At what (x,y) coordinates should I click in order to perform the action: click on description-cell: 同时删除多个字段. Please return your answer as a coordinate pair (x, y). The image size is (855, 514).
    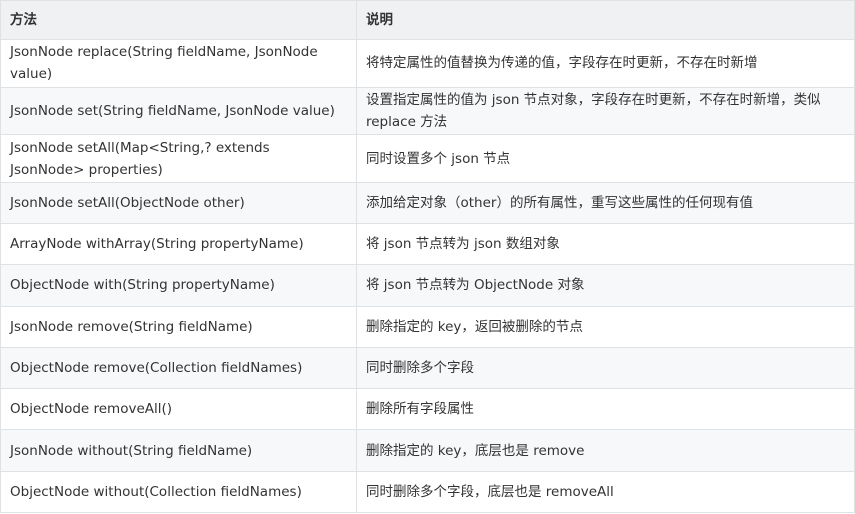
    Looking at the image, I should click on (605, 368).